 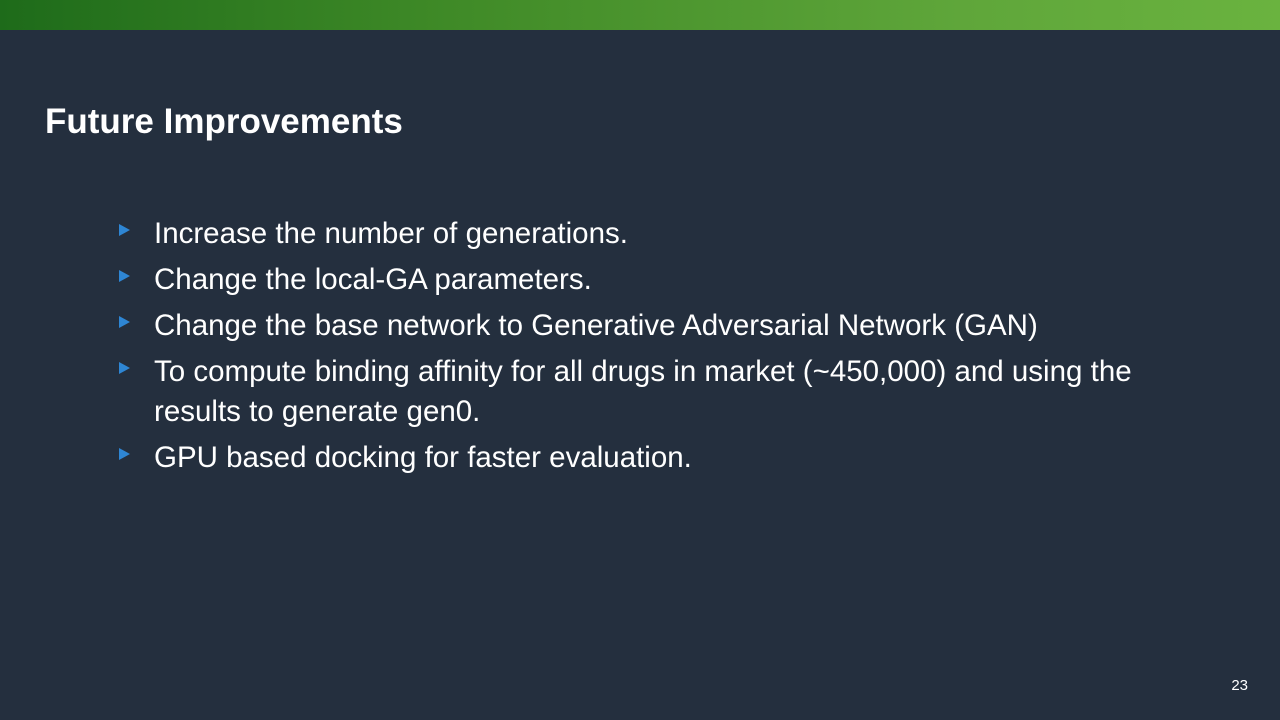 What do you see at coordinates (391, 233) in the screenshot?
I see `bullet-text: Increase the number of generations.` at bounding box center [391, 233].